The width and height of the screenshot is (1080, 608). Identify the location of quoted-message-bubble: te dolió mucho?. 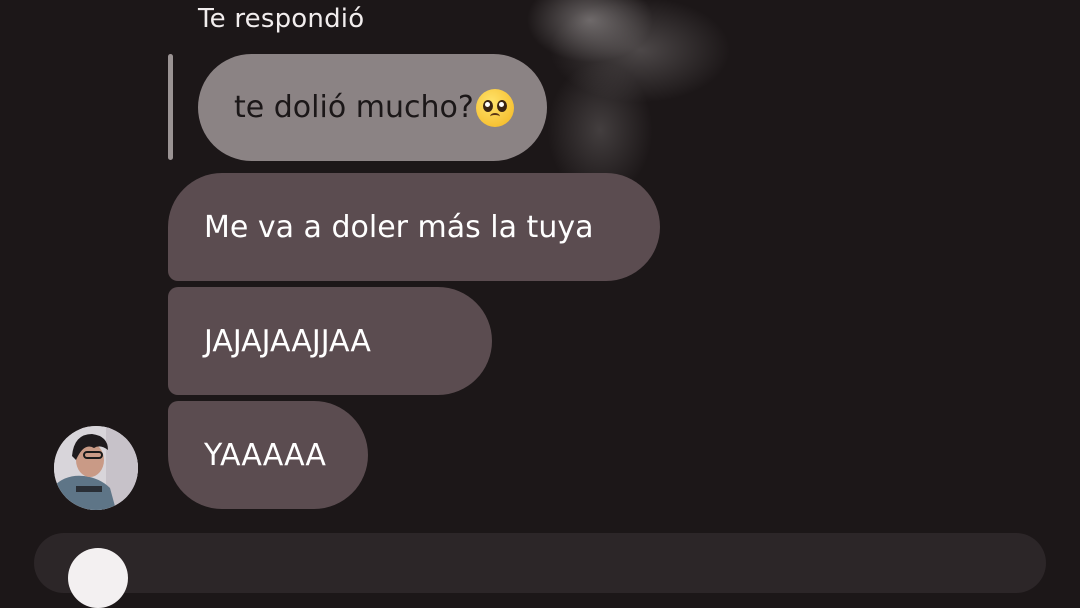
(372, 107).